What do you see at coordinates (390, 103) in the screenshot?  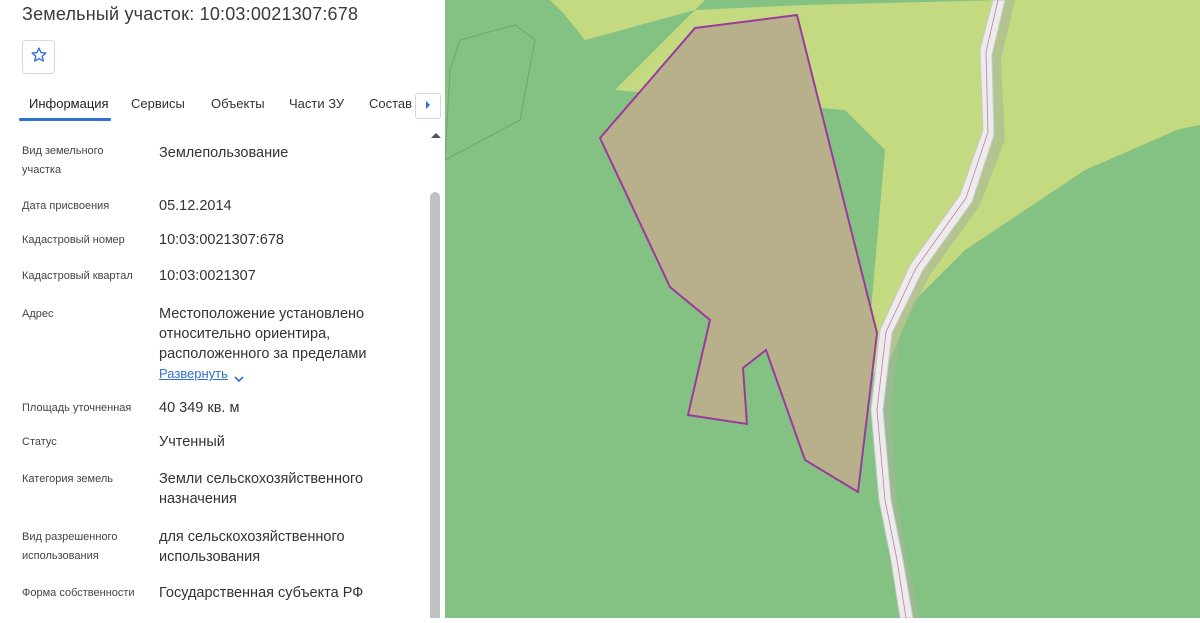 I see `tab-composition: Состав` at bounding box center [390, 103].